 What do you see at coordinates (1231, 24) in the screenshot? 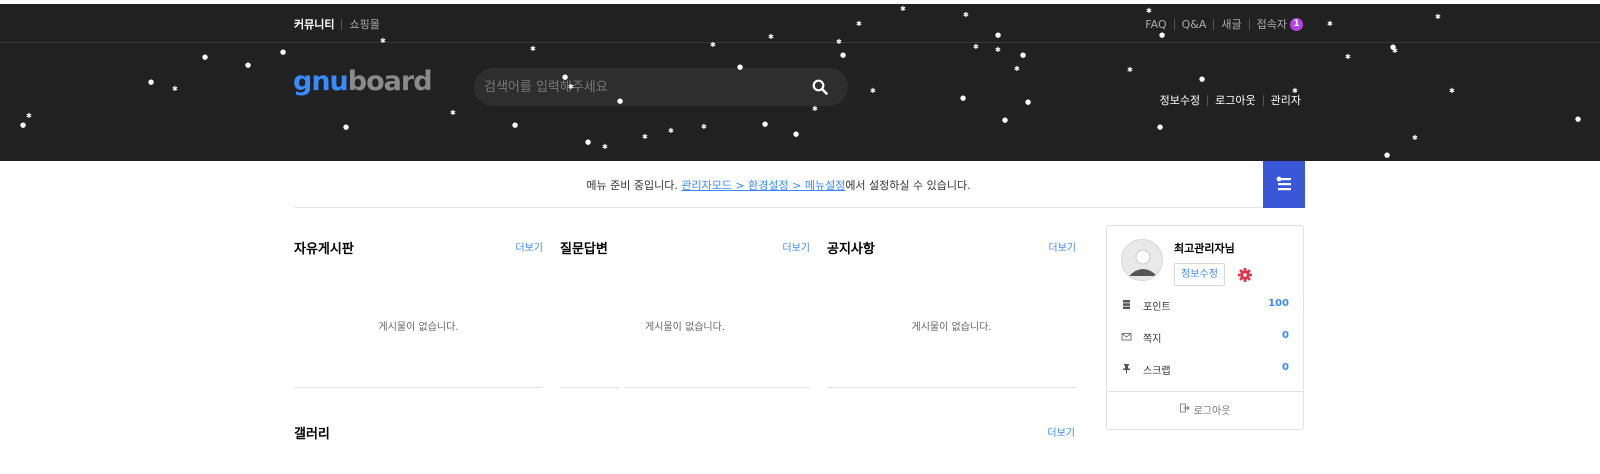
I see `new-posts-link: 새글` at bounding box center [1231, 24].